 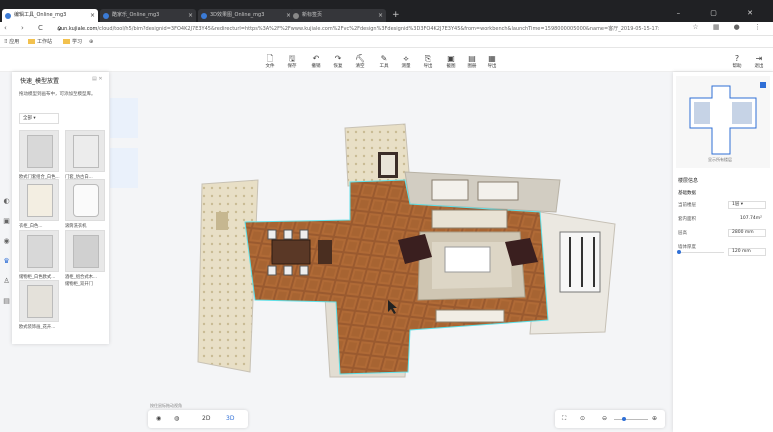 What do you see at coordinates (687, 247) in the screenshot?
I see `property-label: 墙体厚度` at bounding box center [687, 247].